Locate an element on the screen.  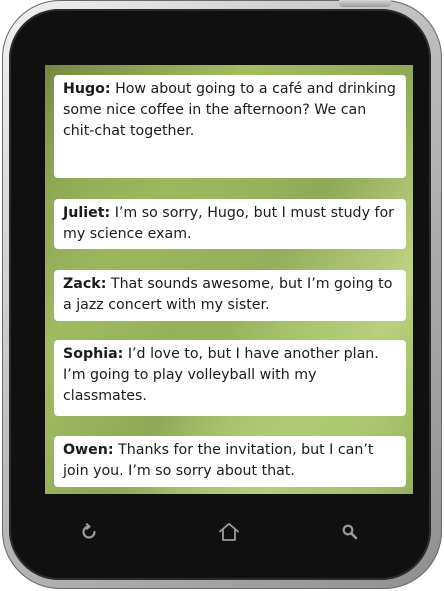
home-button is located at coordinates (229, 532).